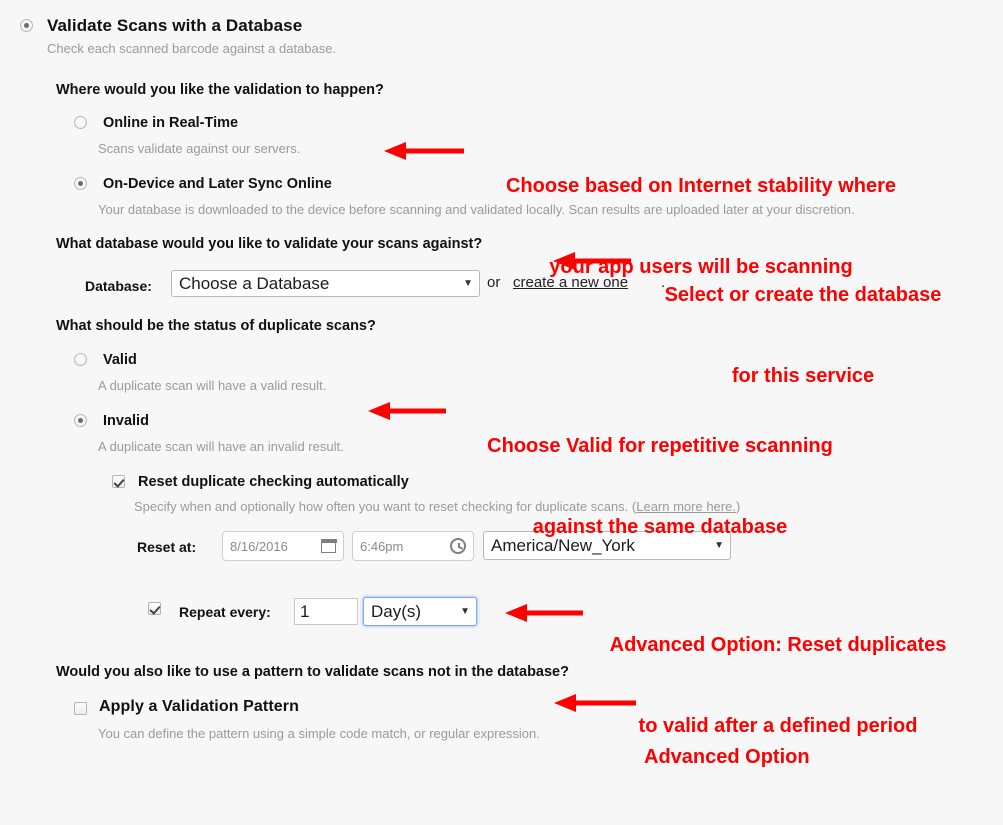  What do you see at coordinates (305, 611) in the screenshot?
I see `repeat-interval-value: 1` at bounding box center [305, 611].